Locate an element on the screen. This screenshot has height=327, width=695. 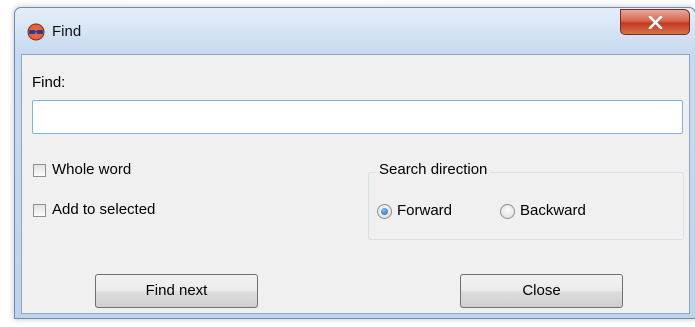
window-close-button is located at coordinates (655, 22).